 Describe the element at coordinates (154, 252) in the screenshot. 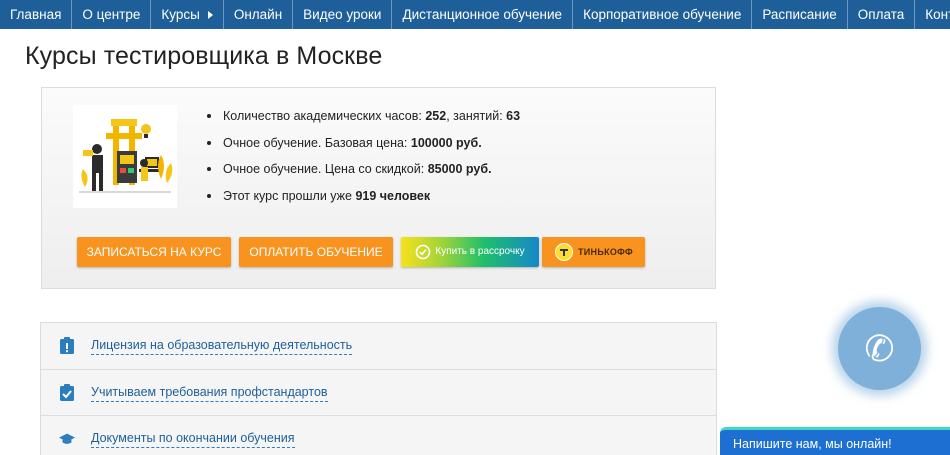

I see `enroll-button: ЗАПИСАТЬСЯ НА КУРС` at that location.